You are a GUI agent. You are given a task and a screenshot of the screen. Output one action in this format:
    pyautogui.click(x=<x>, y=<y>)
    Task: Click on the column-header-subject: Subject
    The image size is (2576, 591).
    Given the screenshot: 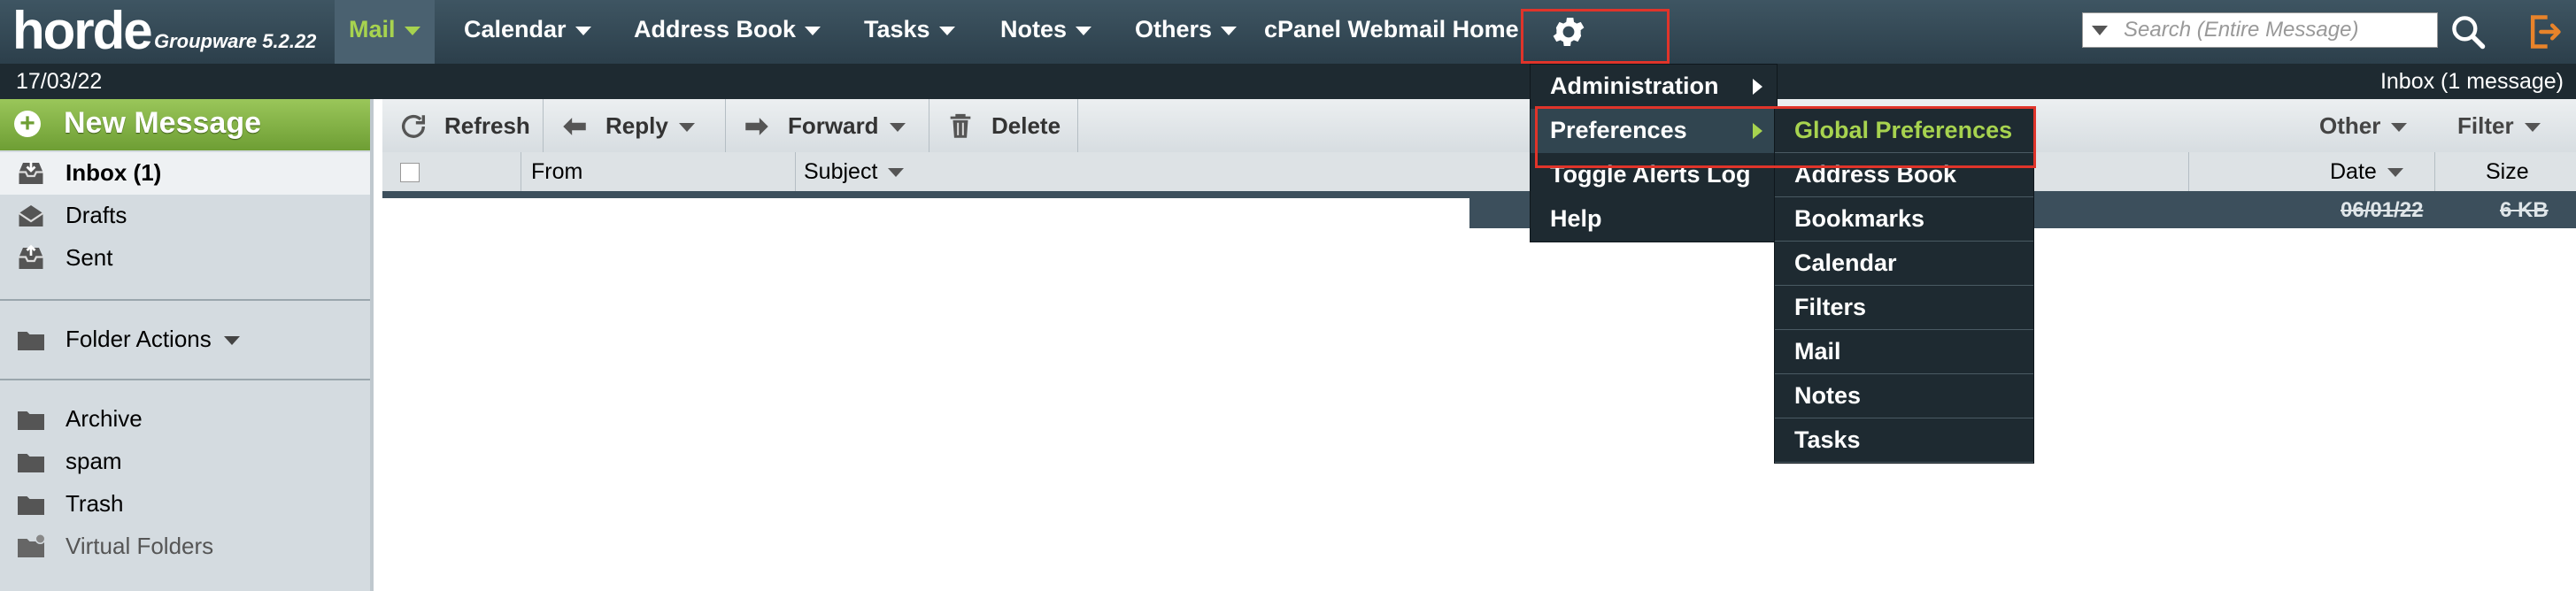 What is the action you would take?
    pyautogui.click(x=854, y=172)
    